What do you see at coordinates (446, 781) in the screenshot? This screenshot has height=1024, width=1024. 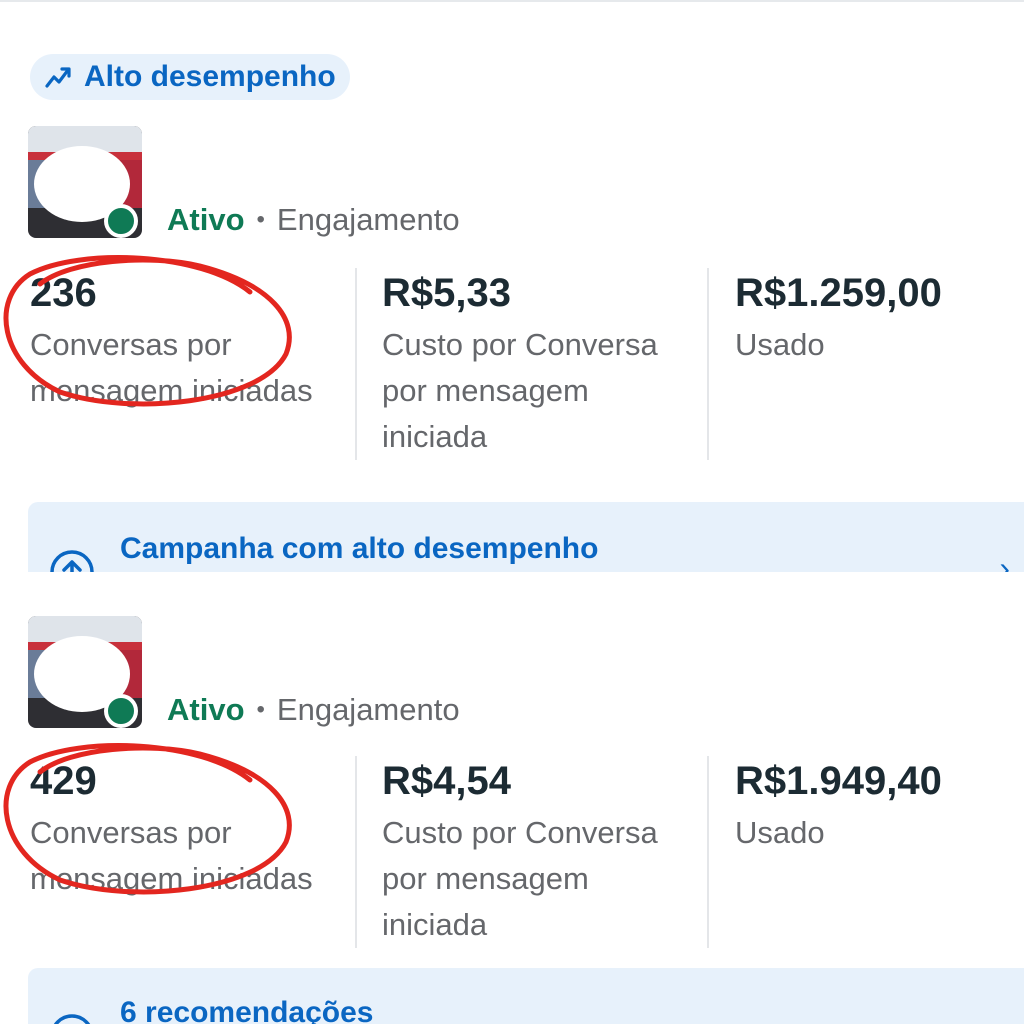 I see `metric-value: R$4,54` at bounding box center [446, 781].